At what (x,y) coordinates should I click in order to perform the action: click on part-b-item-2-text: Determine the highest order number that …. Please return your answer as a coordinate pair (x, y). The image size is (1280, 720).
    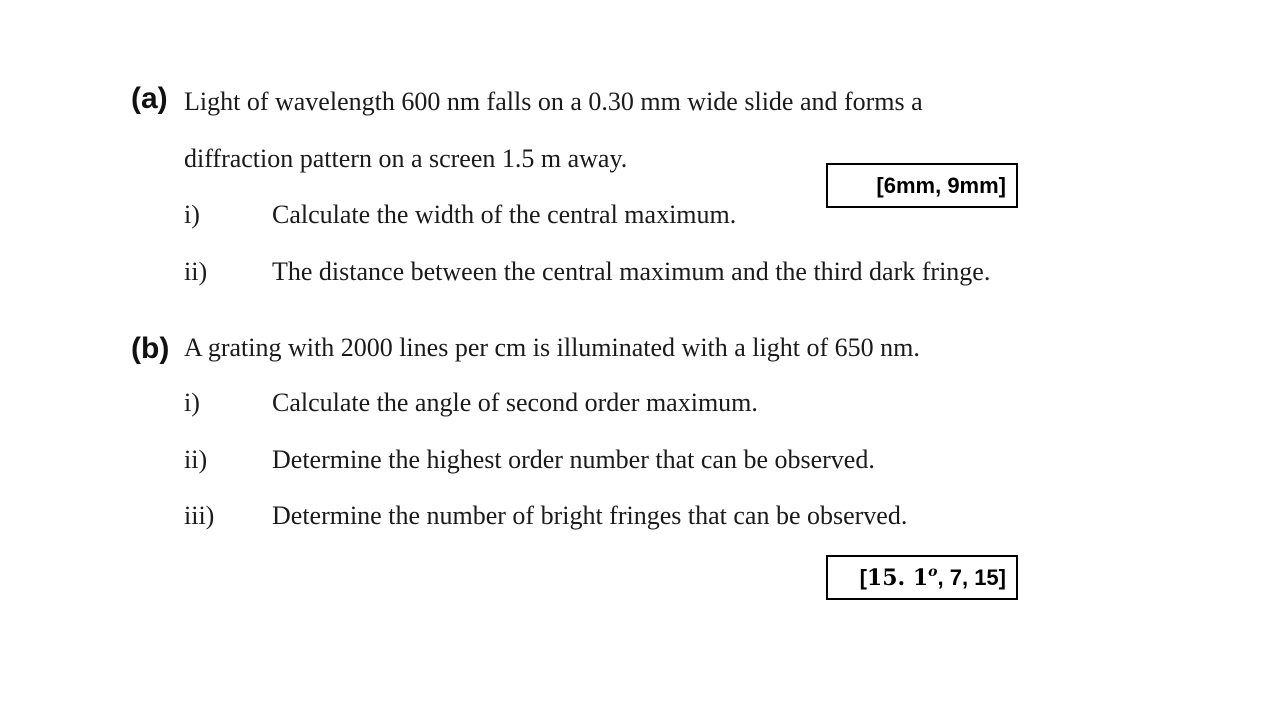
    Looking at the image, I should click on (573, 459).